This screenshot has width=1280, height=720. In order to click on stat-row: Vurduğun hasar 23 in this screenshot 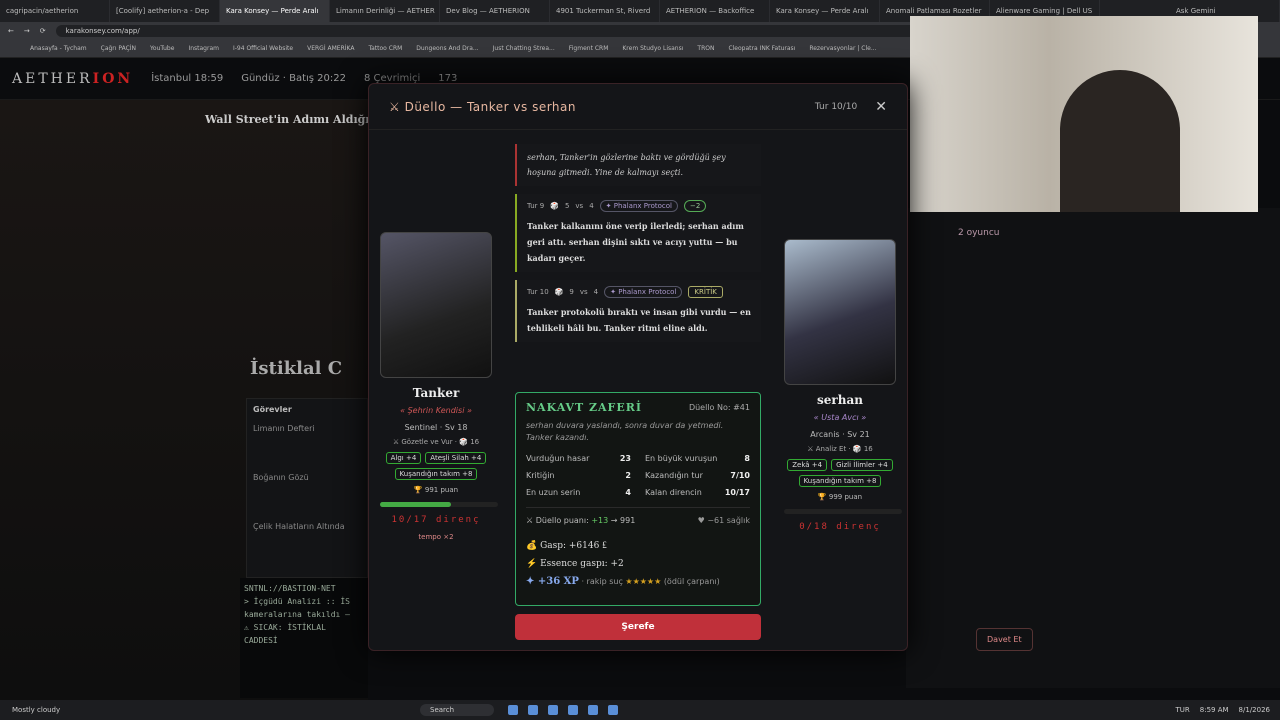, I will do `click(578, 458)`.